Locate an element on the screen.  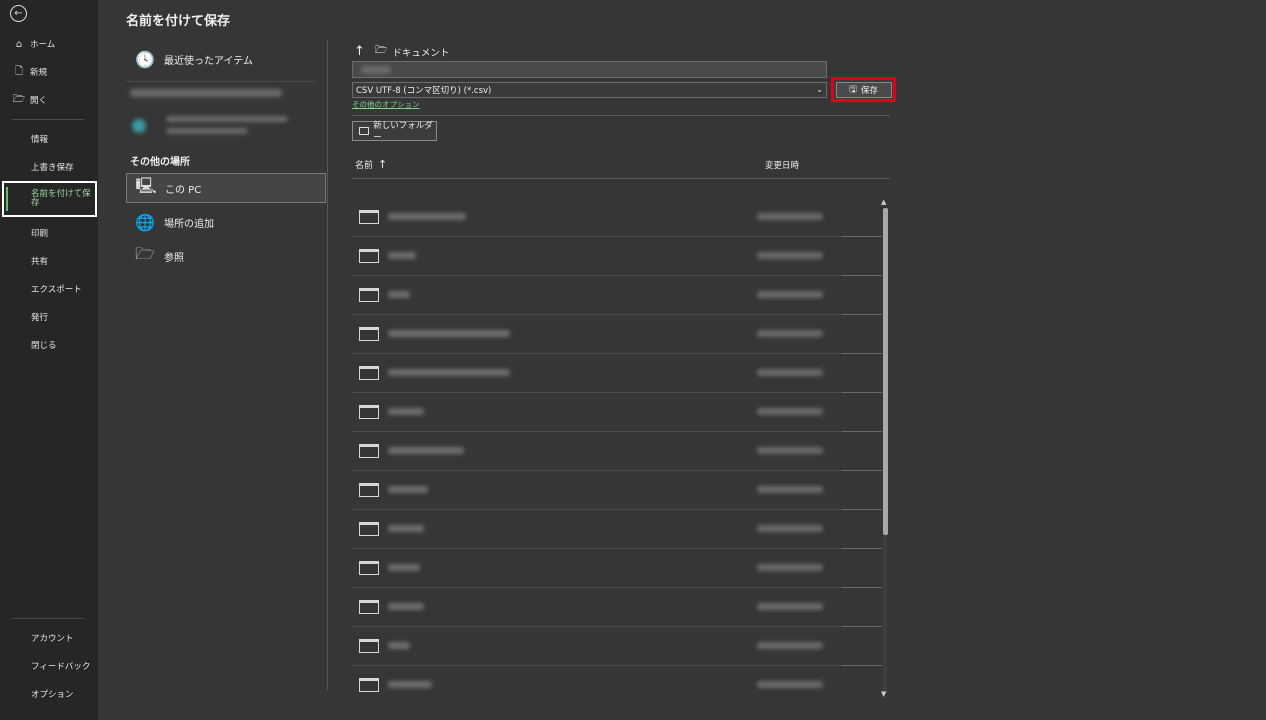
location-label: 参照 is located at coordinates (174, 258).